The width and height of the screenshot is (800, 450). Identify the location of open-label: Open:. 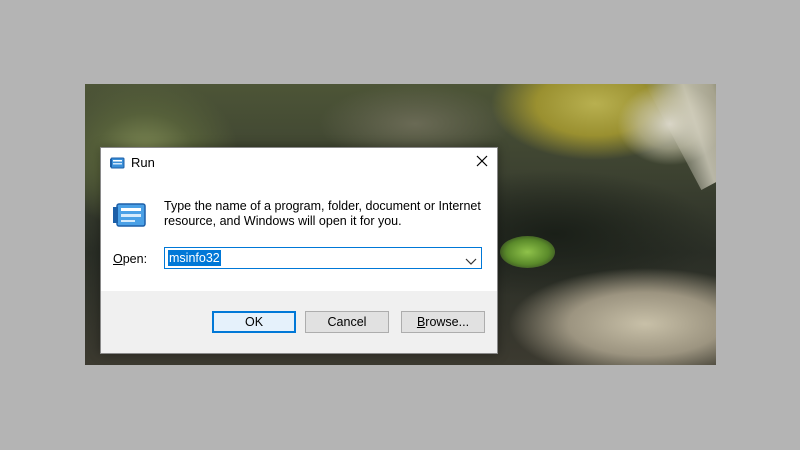
(130, 259).